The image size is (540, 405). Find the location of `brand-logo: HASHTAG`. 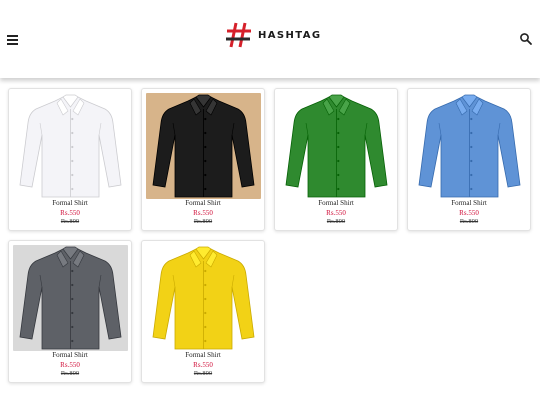

brand-logo: HASHTAG is located at coordinates (272, 35).